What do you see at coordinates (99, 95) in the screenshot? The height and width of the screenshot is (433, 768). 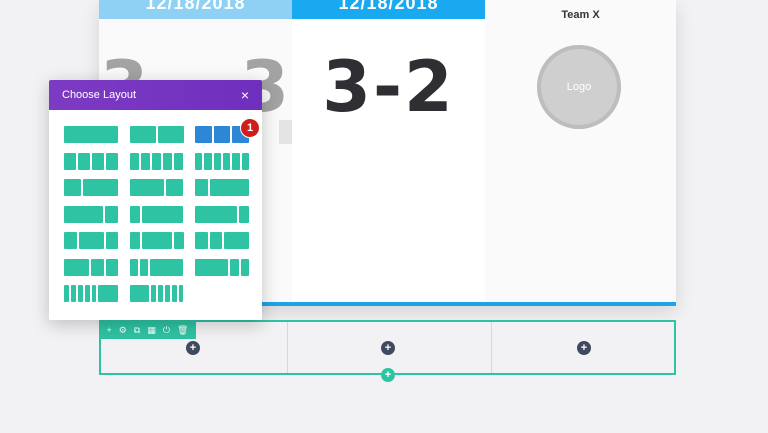 I see `modal-title: Choose Layout` at bounding box center [99, 95].